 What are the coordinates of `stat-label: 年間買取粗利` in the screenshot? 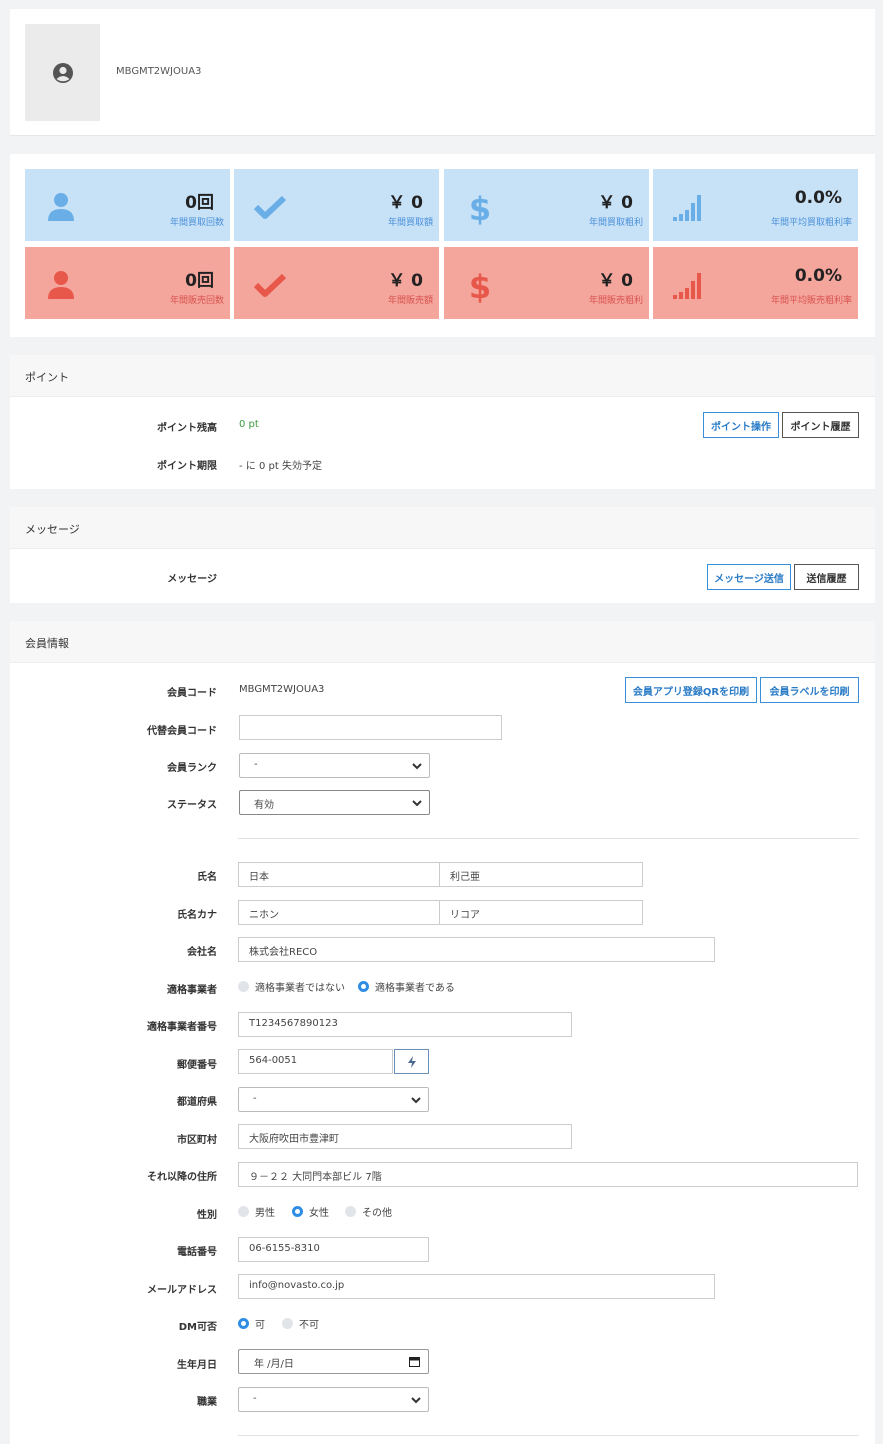 It's located at (615, 223).